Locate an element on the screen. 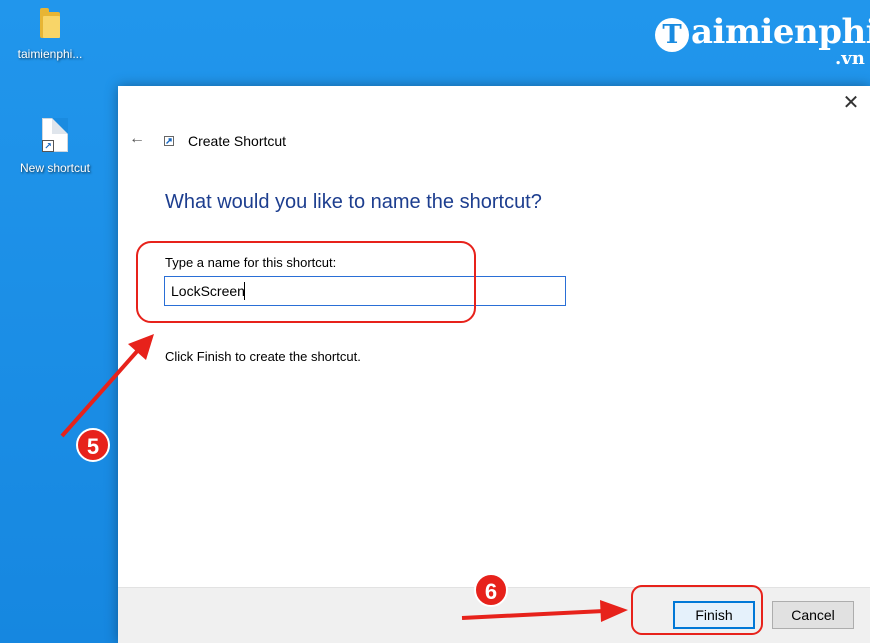 The image size is (870, 643). shortcut-icon is located at coordinates (169, 141).